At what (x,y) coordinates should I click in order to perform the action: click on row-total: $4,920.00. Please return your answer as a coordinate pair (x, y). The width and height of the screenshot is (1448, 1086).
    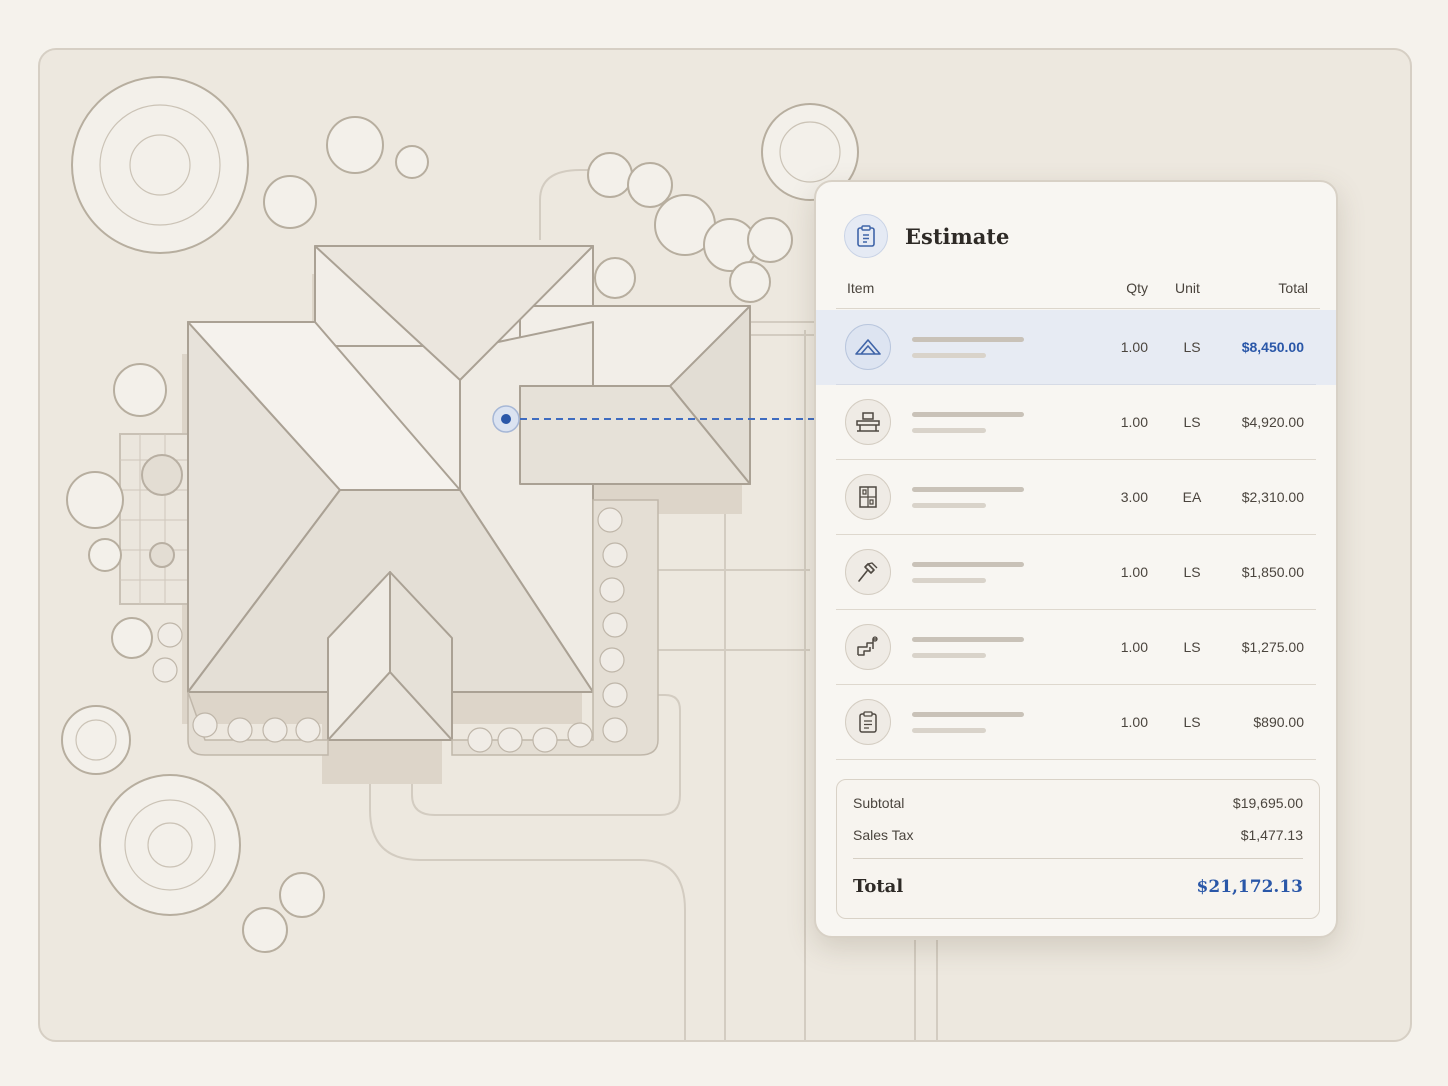
    Looking at the image, I should click on (1272, 422).